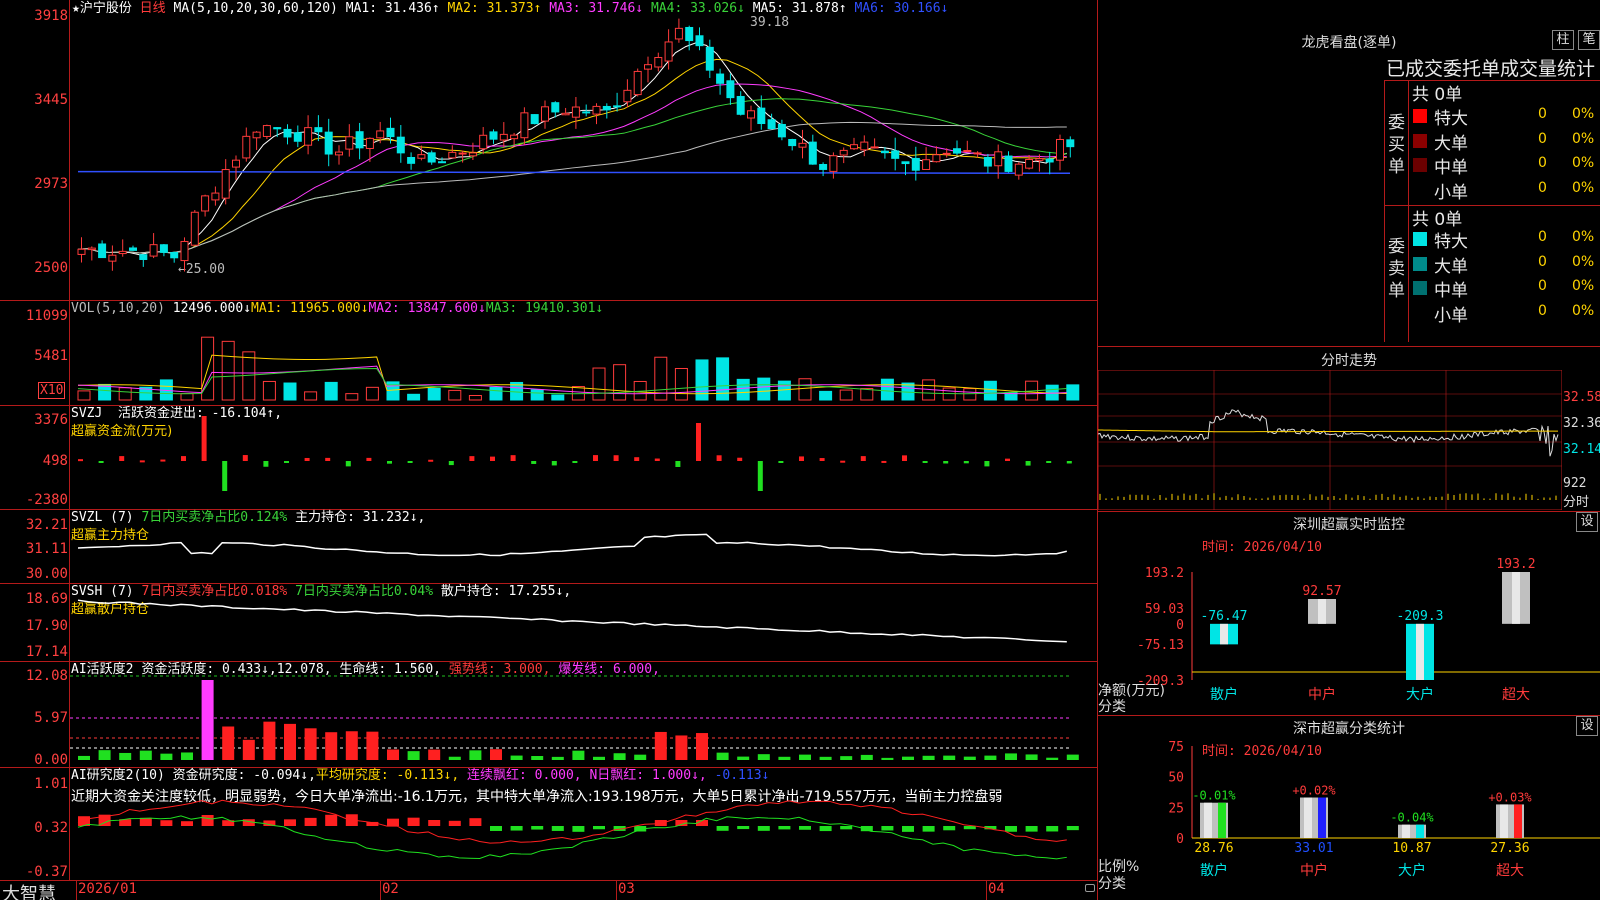  Describe the element at coordinates (1322, 611) in the screenshot. I see `monitor-bar-highlight` at that location.